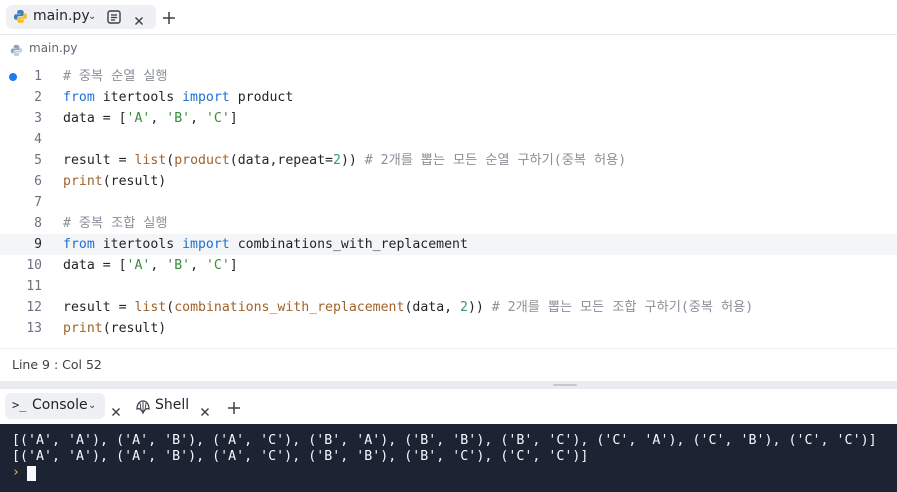 Image resolution: width=897 pixels, height=492 pixels. What do you see at coordinates (448, 118) in the screenshot?
I see `code-line: 3 data = ['A', 'B', 'C']` at bounding box center [448, 118].